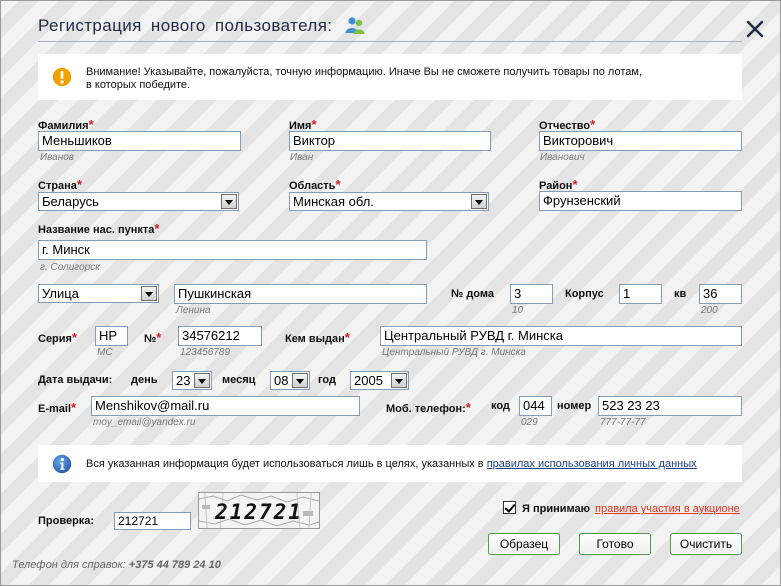  What do you see at coordinates (183, 380) in the screenshot?
I see `issue-day-value: 23` at bounding box center [183, 380].